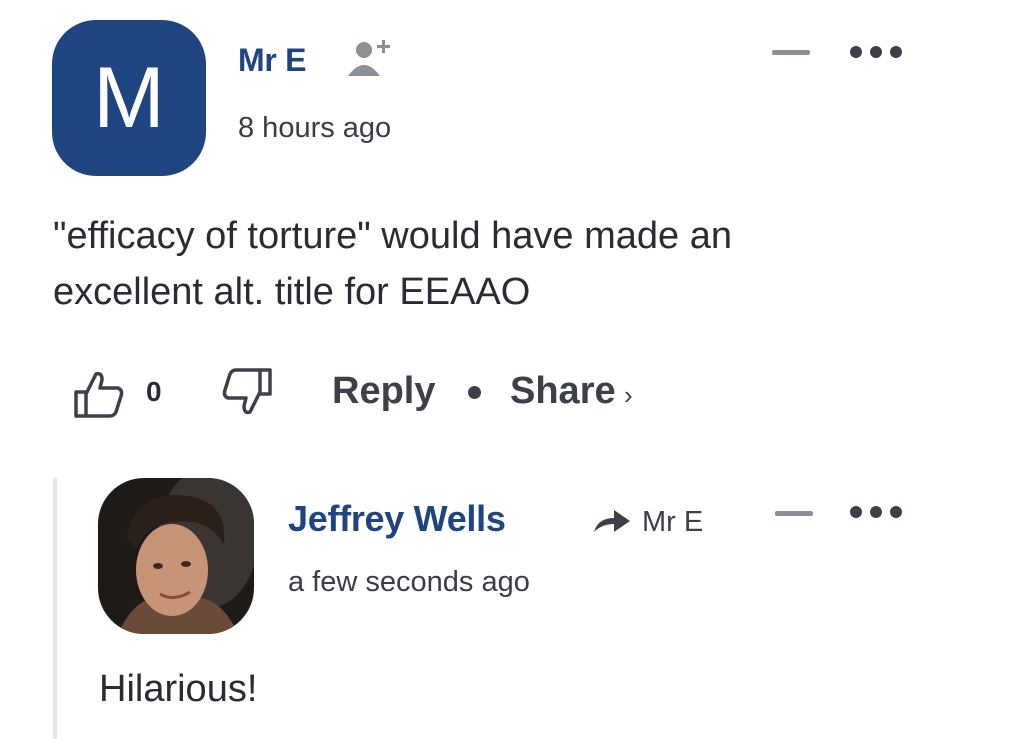  Describe the element at coordinates (383, 391) in the screenshot. I see `reply-button: Reply` at that location.